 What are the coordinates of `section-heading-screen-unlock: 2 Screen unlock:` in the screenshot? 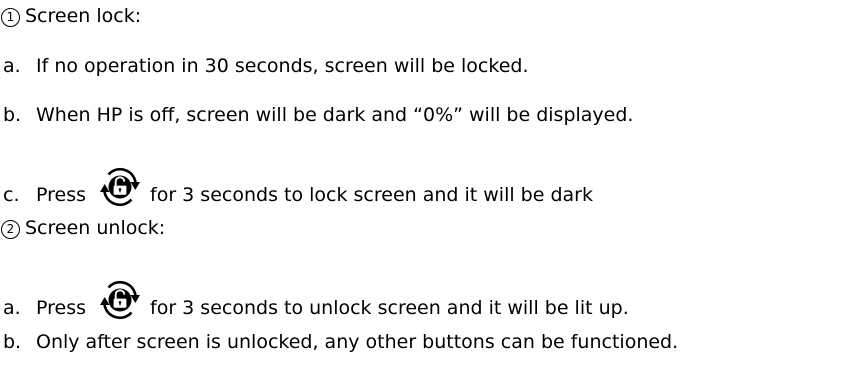 It's located at (83, 228).